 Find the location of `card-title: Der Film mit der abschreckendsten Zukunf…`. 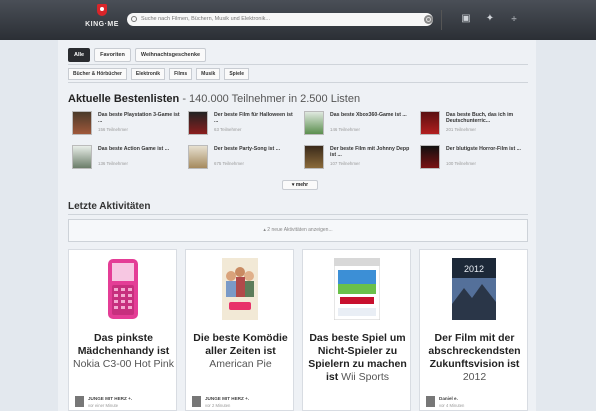

card-title: Der Film mit der abschreckendsten Zukunf… is located at coordinates (474, 358).